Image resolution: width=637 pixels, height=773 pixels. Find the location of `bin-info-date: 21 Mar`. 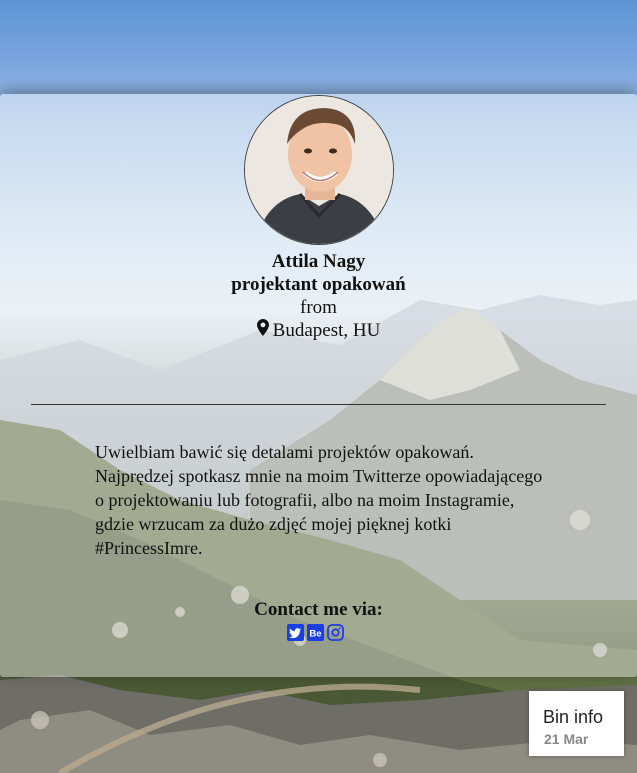

bin-info-date: 21 Mar is located at coordinates (566, 739).